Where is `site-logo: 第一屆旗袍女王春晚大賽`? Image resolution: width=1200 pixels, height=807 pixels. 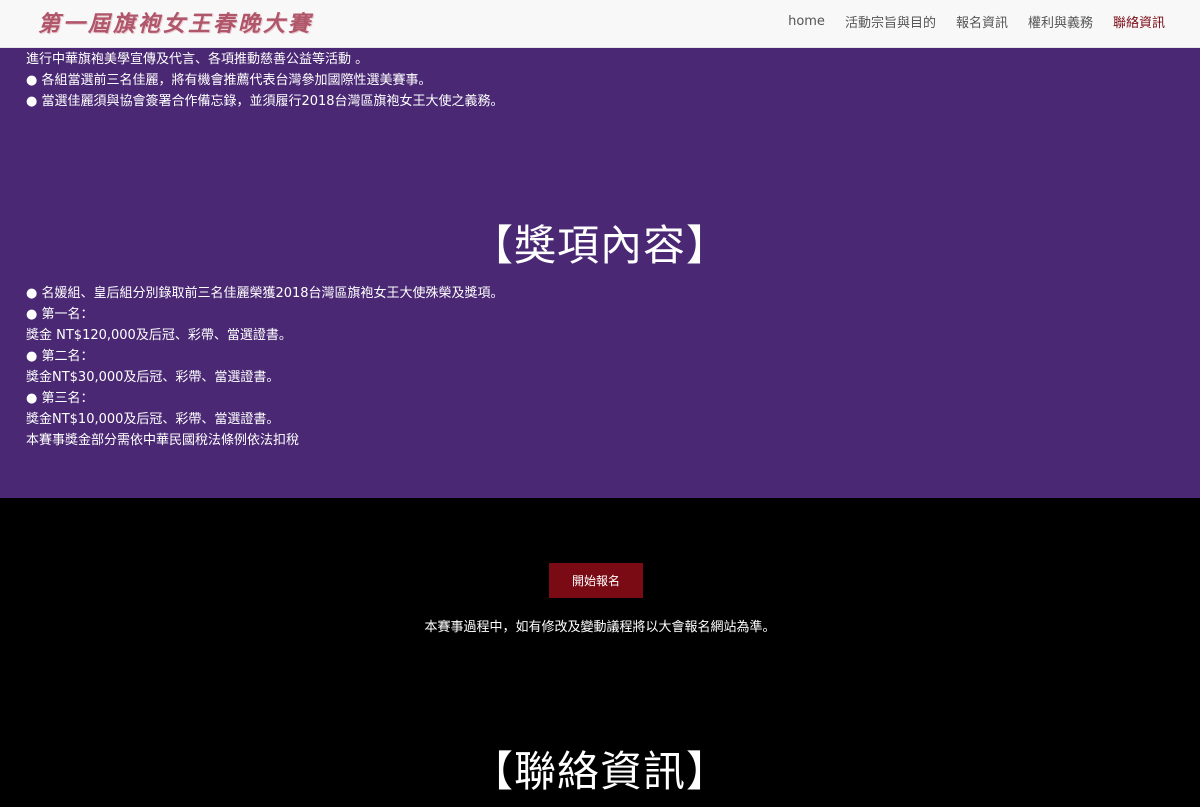 site-logo: 第一屆旗袍女王春晚大賽 is located at coordinates (175, 22).